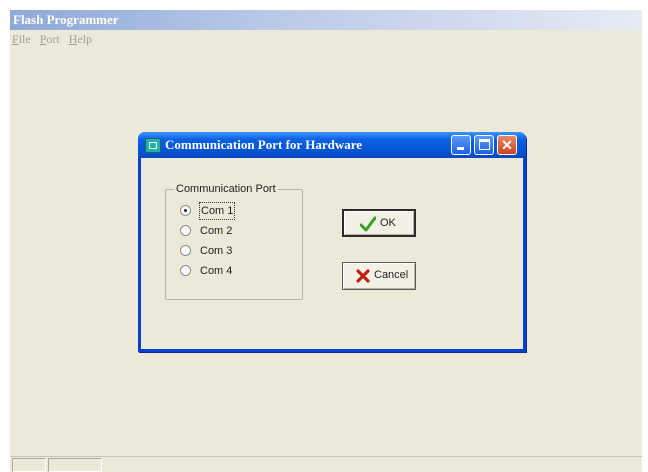 The width and height of the screenshot is (648, 472). I want to click on radio-label: Com 2, so click(216, 231).